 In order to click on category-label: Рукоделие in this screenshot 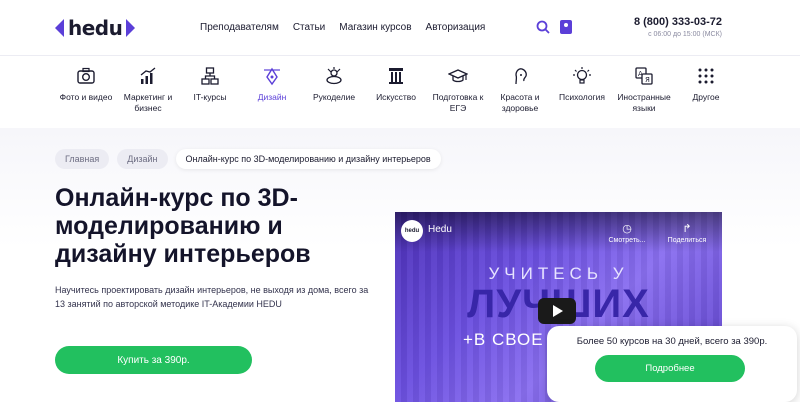, I will do `click(334, 97)`.